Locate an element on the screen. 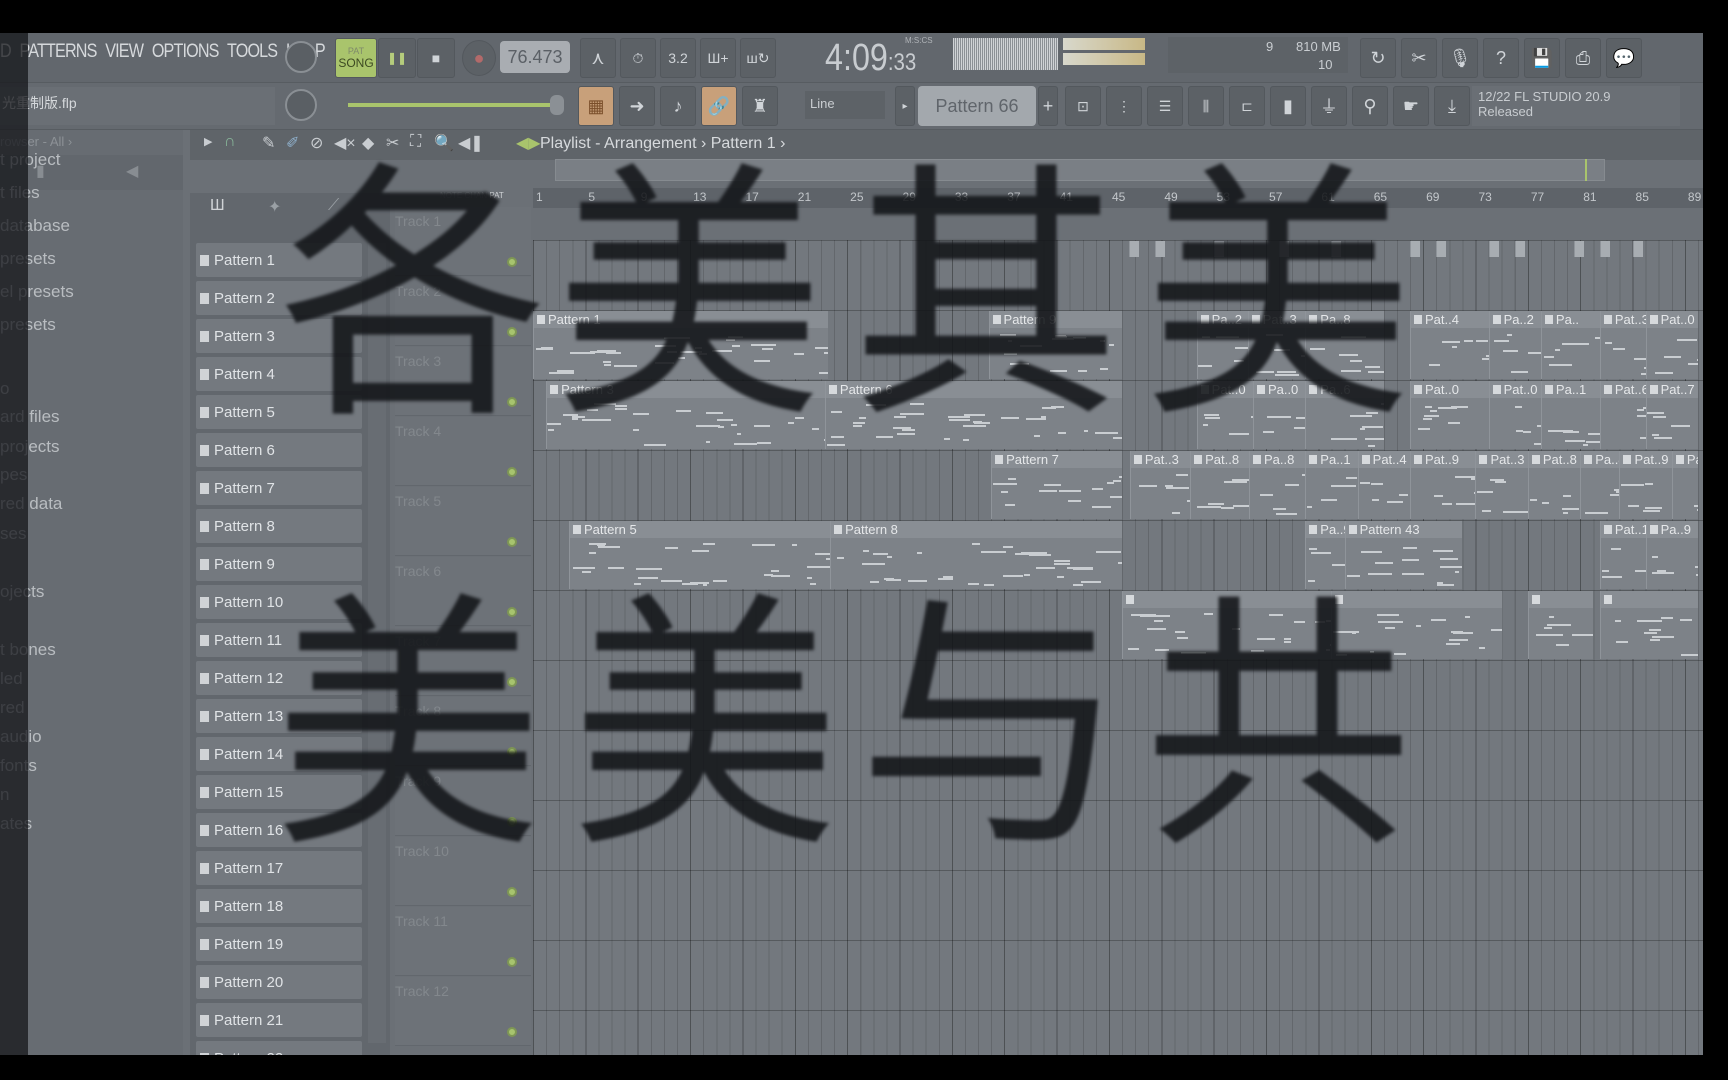  piano-roll-icon: ▦ is located at coordinates (596, 106).